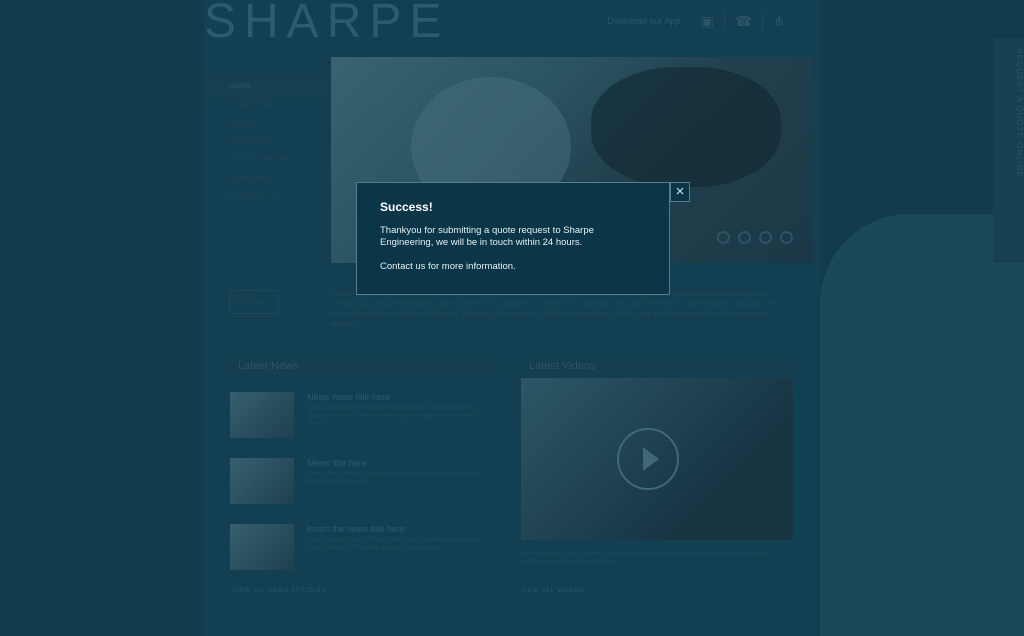  I want to click on modal-title: Success!, so click(406, 207).